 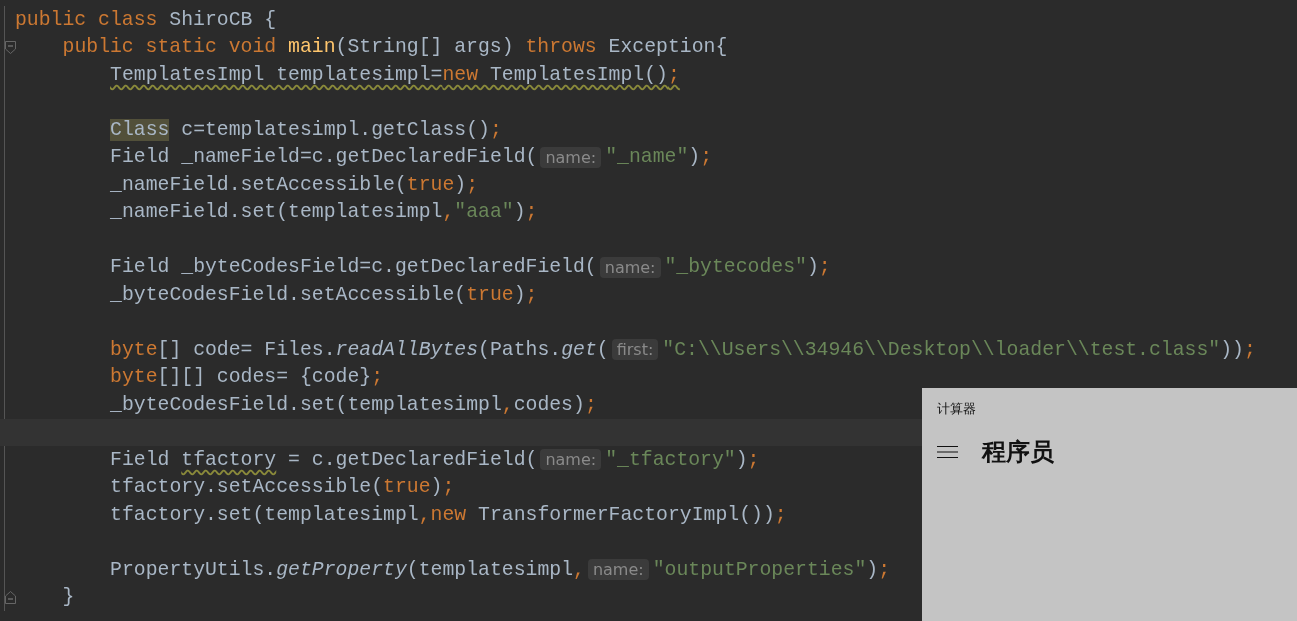 I want to click on code-text: TemplatesImpl templatesimpl=new TemplatesImpl();, so click(x=395, y=74).